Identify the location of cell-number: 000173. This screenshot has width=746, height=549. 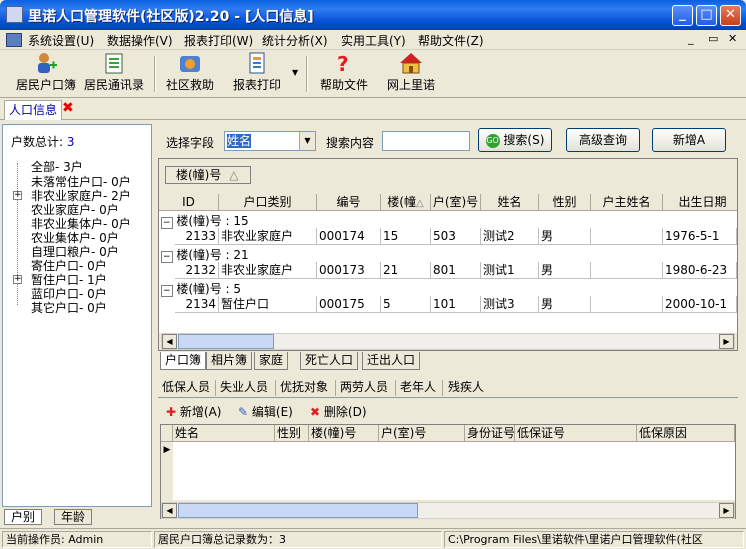
(349, 270).